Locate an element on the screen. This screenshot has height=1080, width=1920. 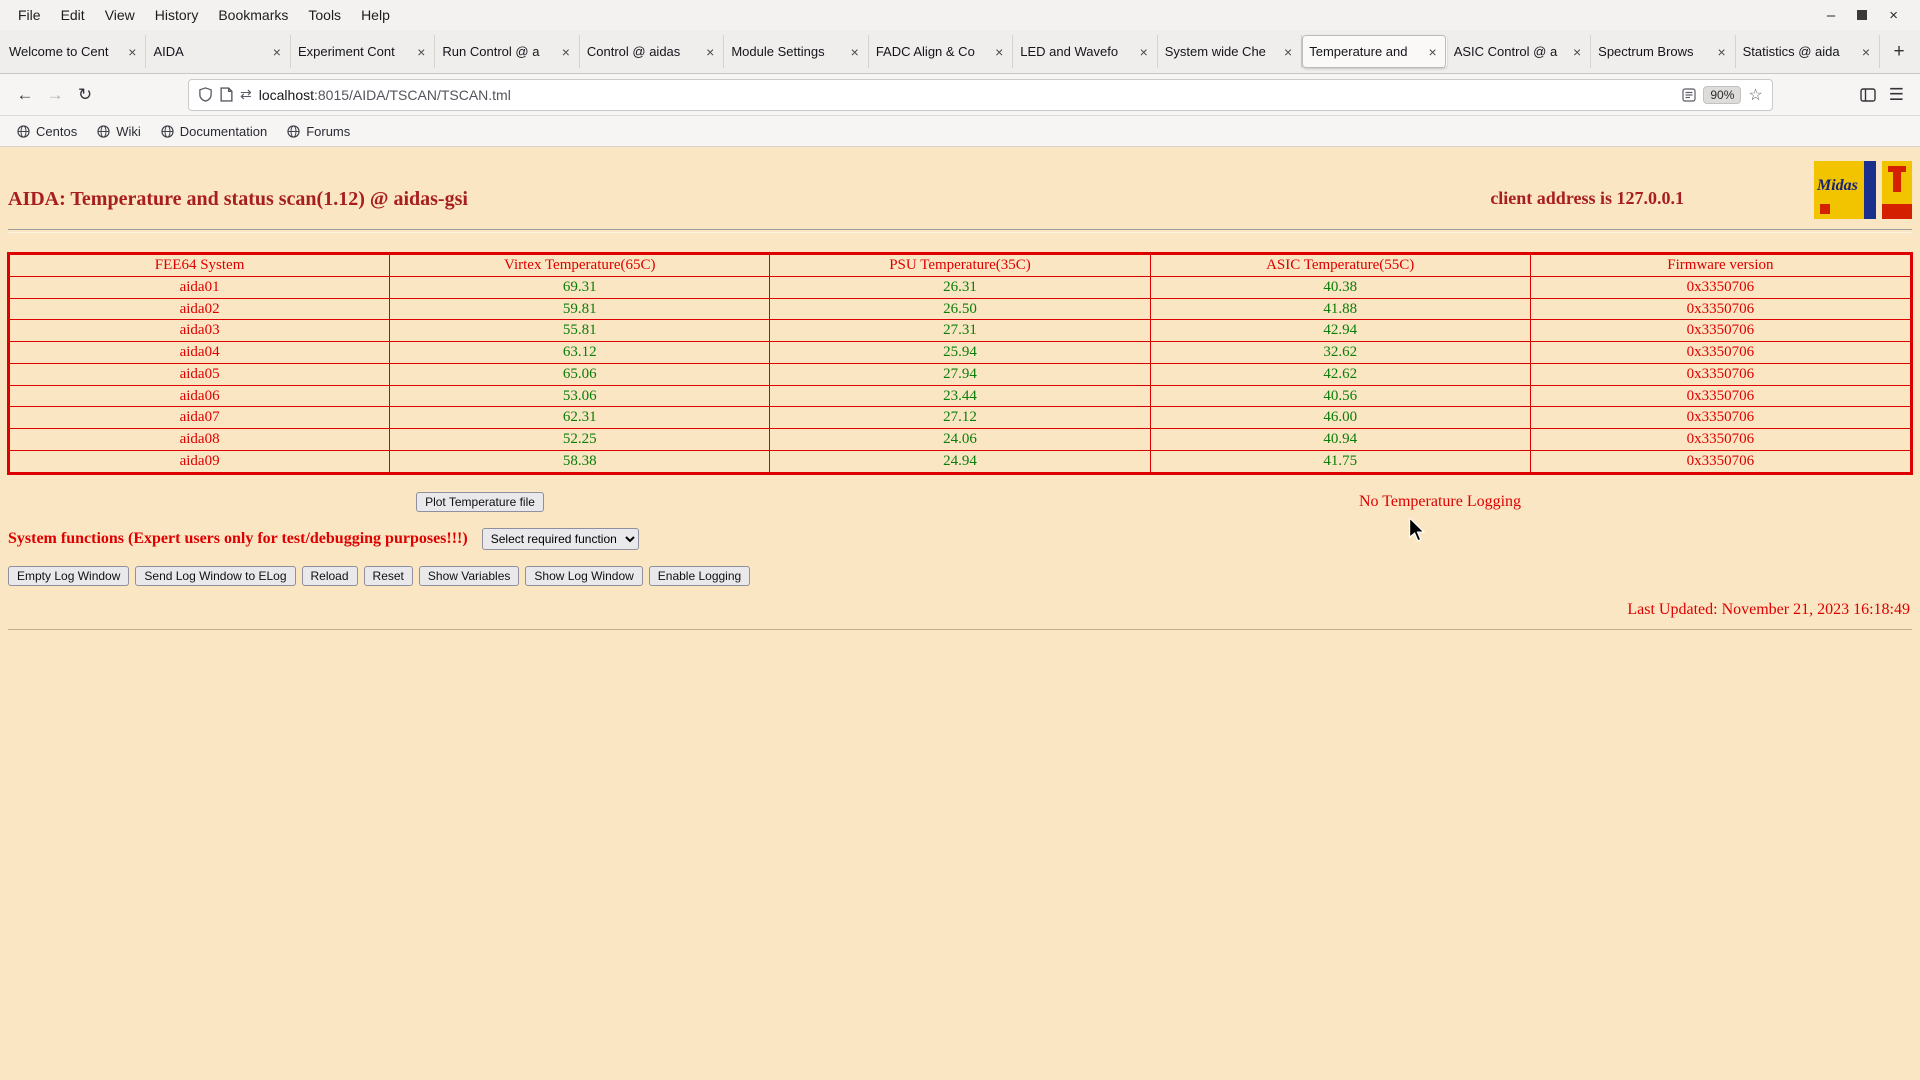
minimize-button: – is located at coordinates (1831, 15).